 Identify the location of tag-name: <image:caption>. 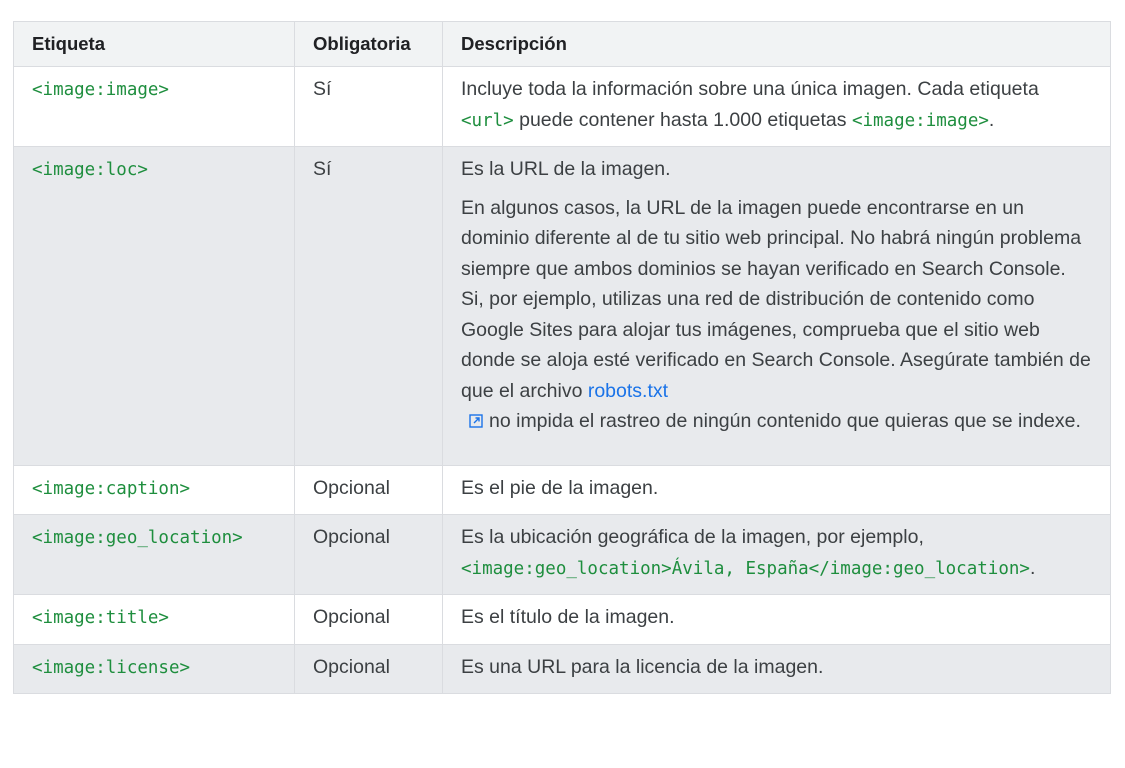
(111, 488).